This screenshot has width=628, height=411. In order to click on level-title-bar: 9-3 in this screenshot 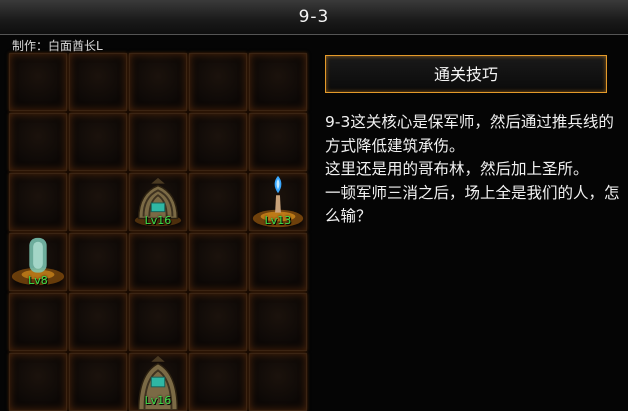, I will do `click(314, 17)`.